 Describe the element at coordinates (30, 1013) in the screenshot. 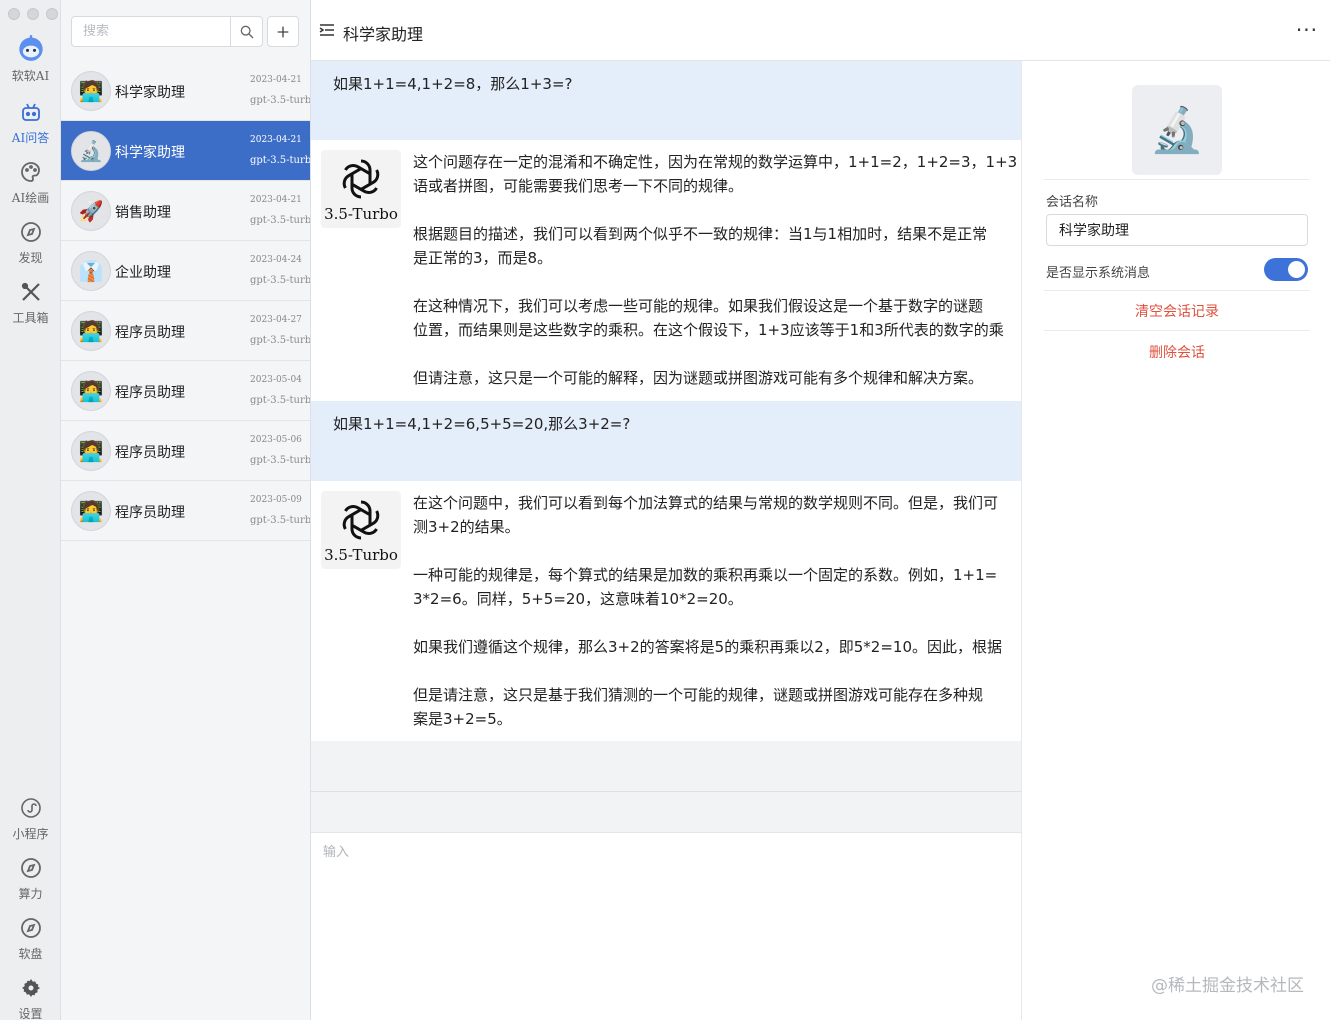

I see `rail-label: 设置` at that location.